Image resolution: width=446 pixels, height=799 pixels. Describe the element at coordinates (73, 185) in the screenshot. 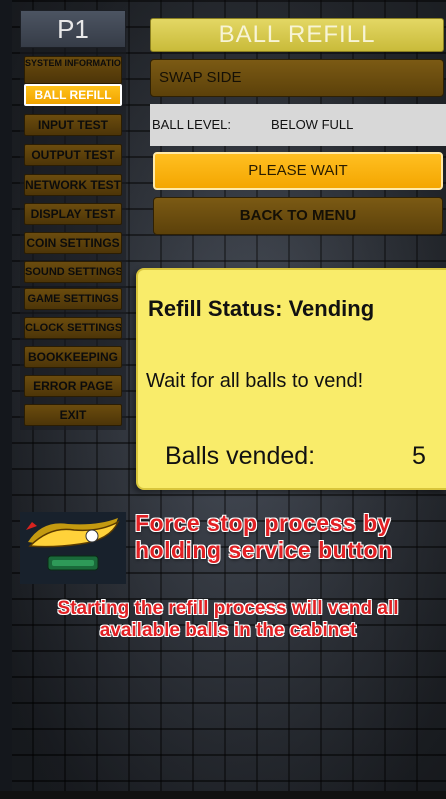

I see `sidebar-item-network-test: NETWORK TEST` at that location.